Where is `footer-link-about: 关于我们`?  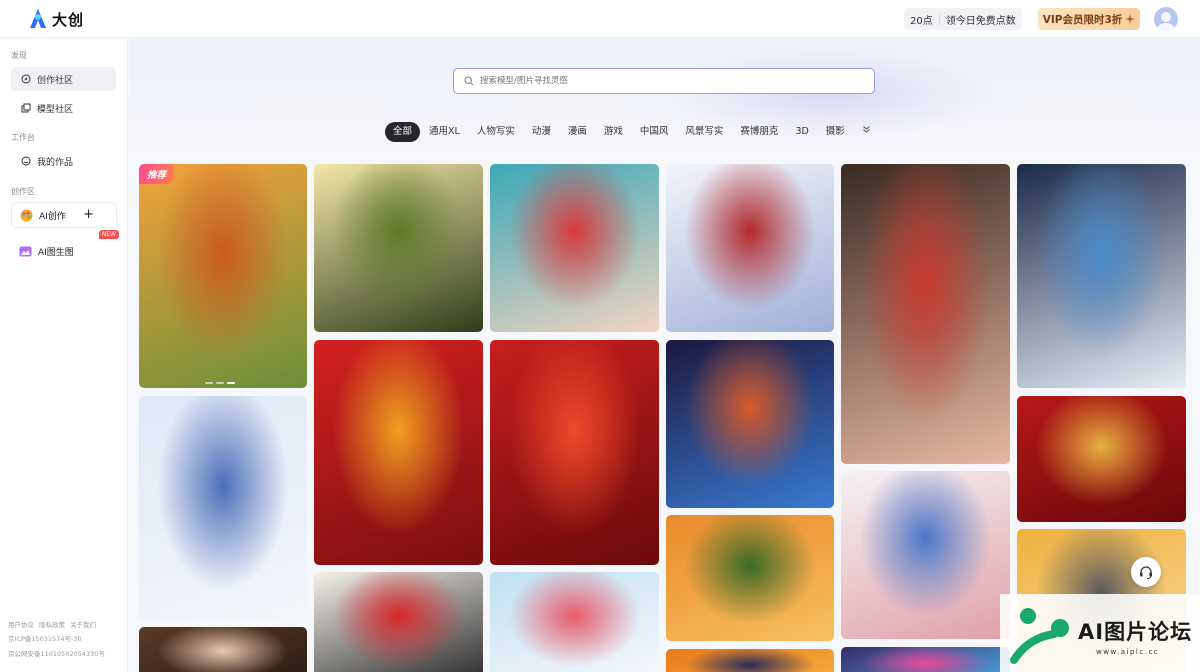
footer-link-about: 关于我们 is located at coordinates (83, 624).